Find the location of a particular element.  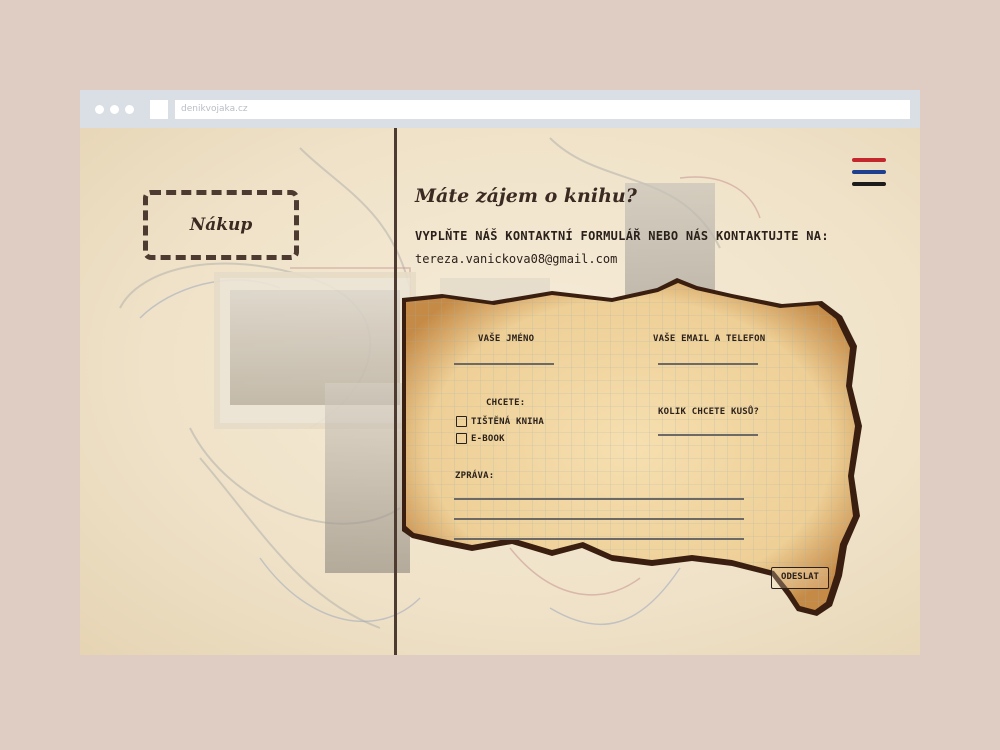

message-label: ZPRÁVA: is located at coordinates (475, 476).